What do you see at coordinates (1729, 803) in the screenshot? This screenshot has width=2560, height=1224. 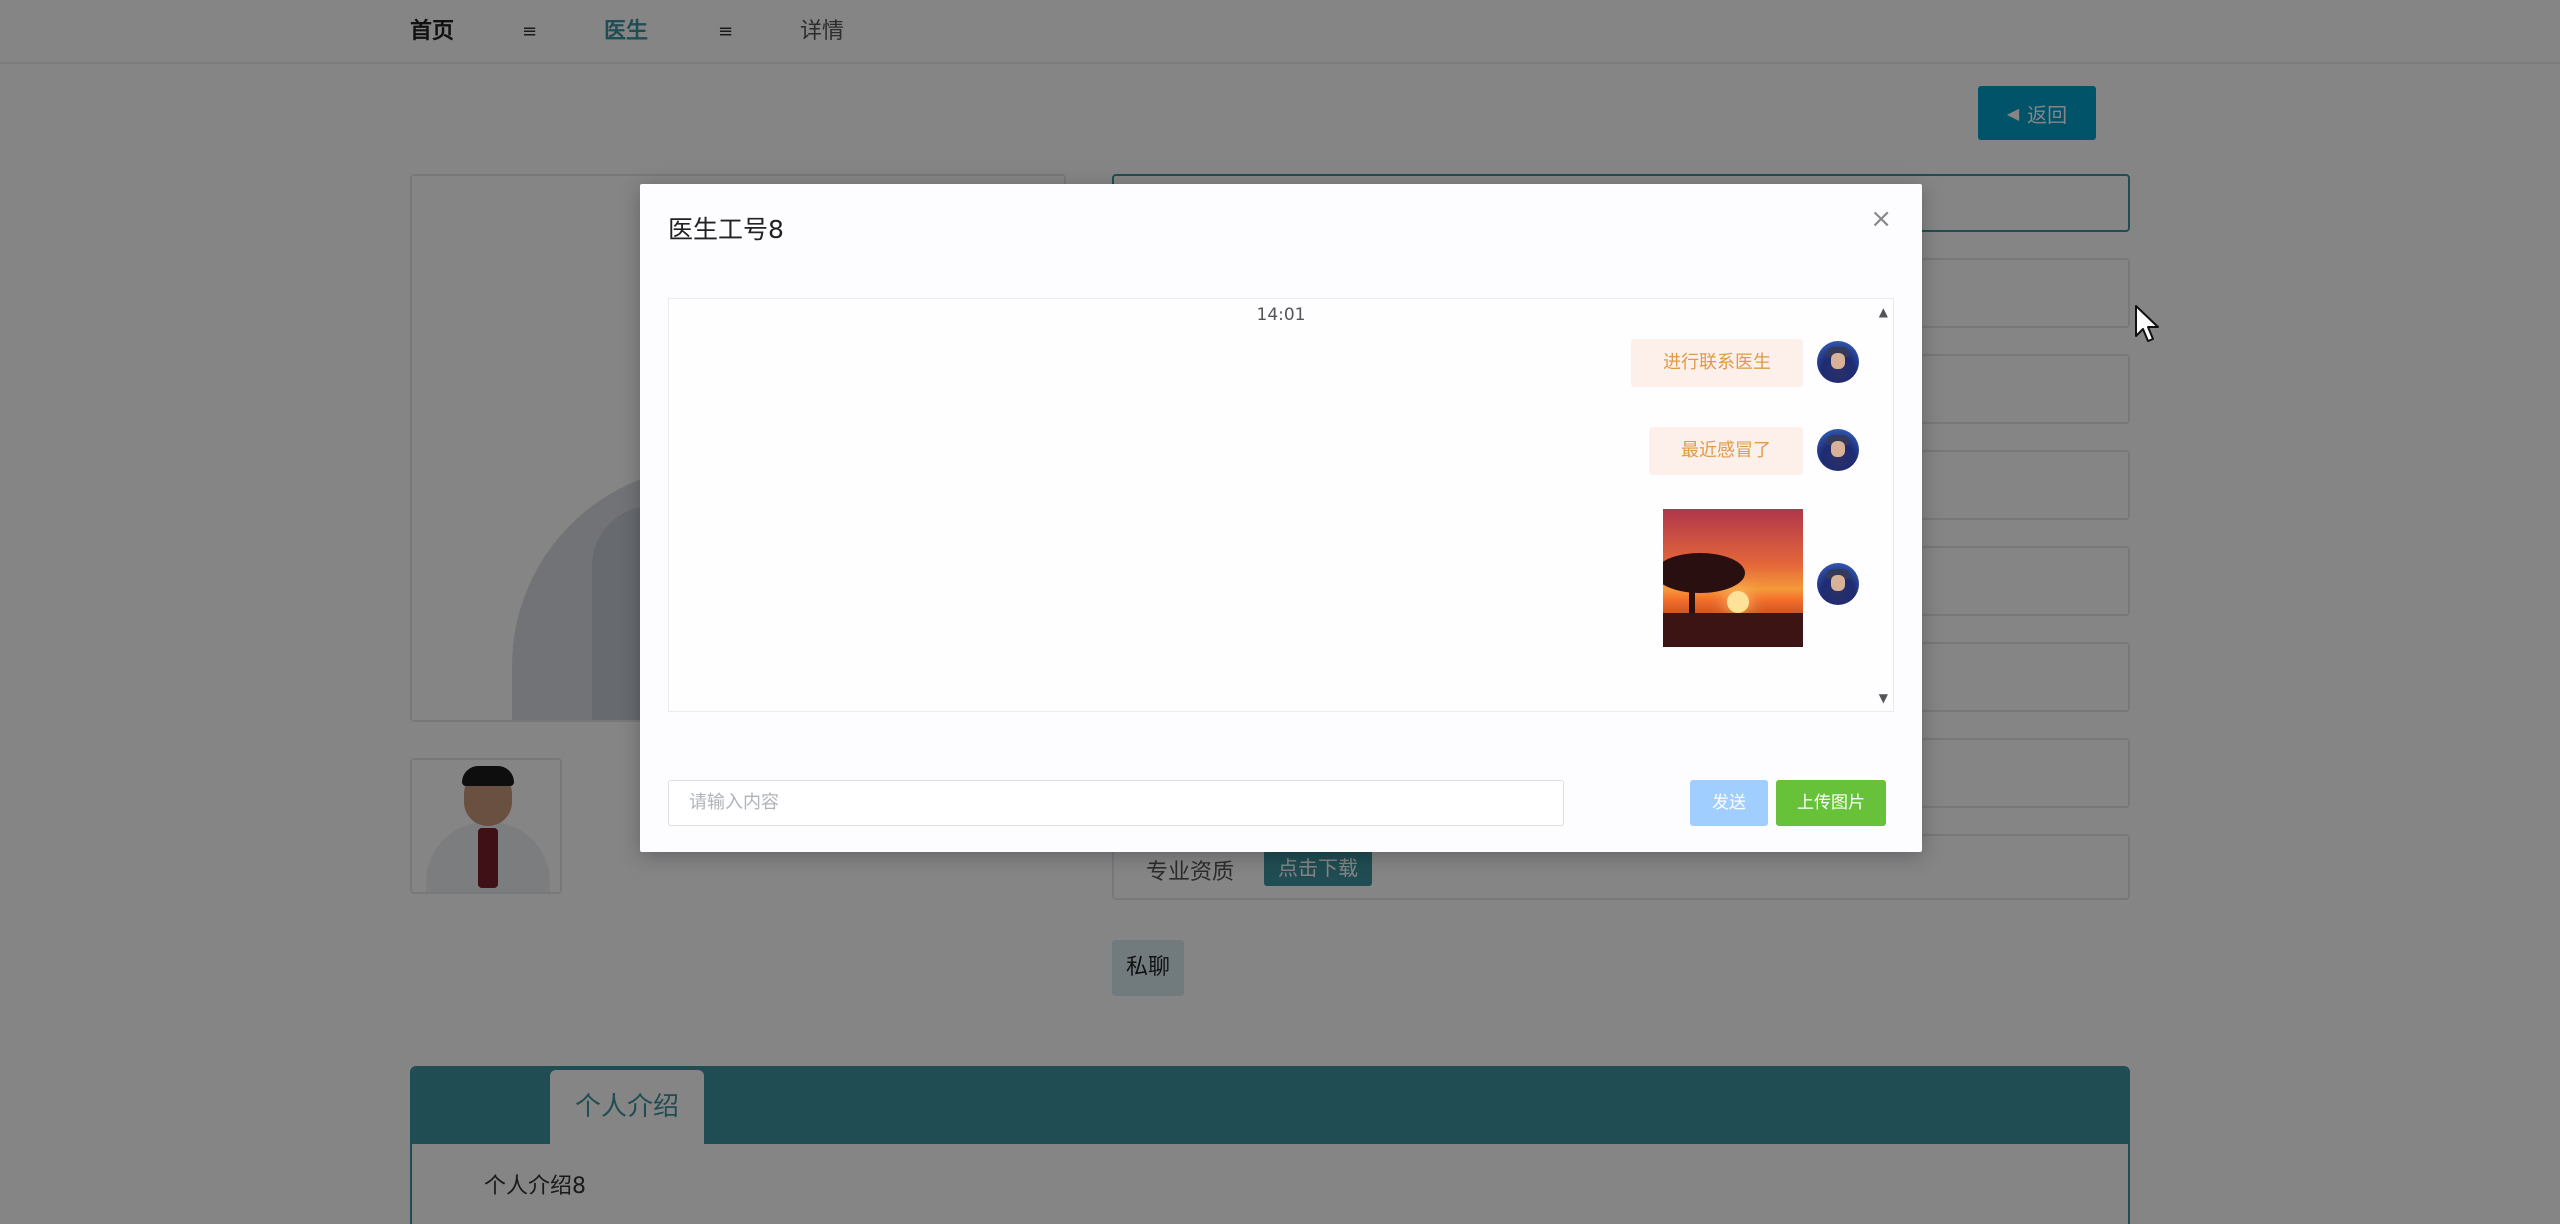 I see `send-button: 发送` at bounding box center [1729, 803].